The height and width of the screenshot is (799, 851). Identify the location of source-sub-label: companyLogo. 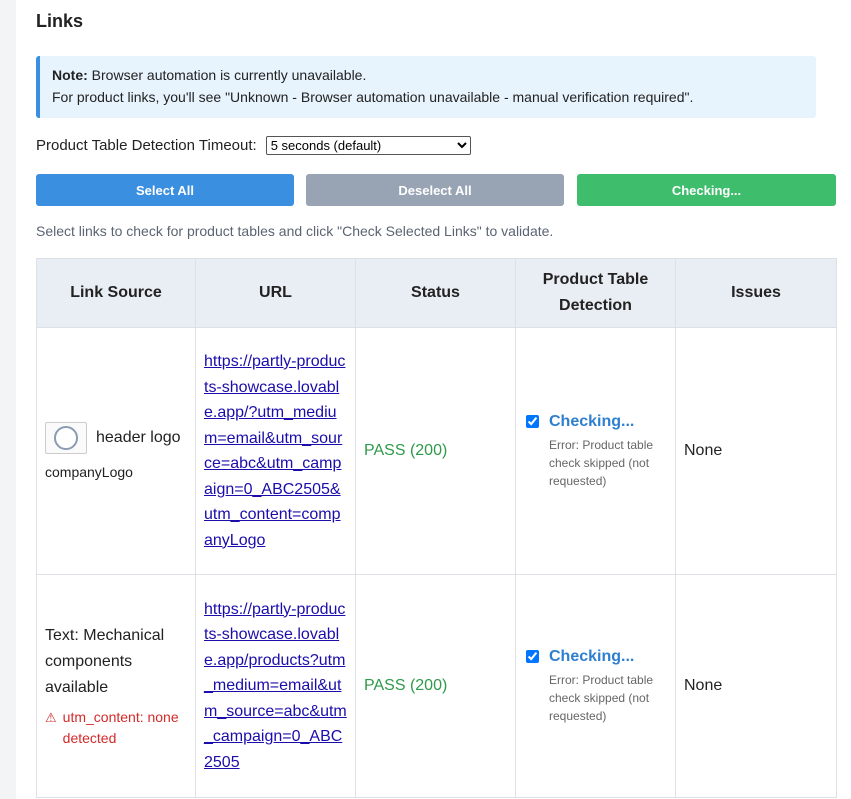
(89, 472).